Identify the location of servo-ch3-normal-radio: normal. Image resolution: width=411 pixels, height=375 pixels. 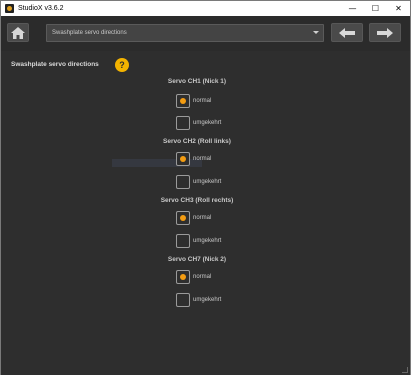
(193, 218).